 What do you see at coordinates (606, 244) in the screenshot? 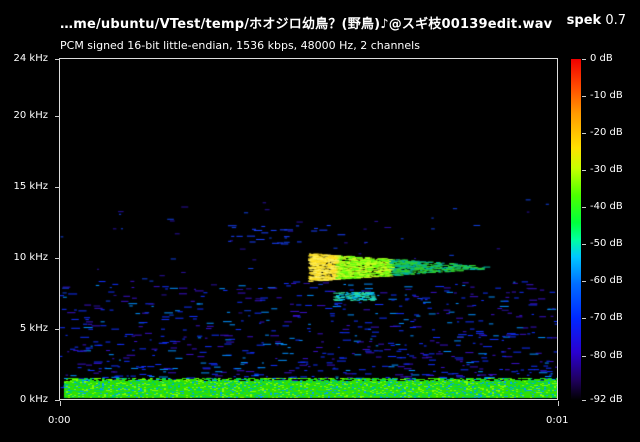
I see `colorbar-tick-label: -50 dB` at bounding box center [606, 244].